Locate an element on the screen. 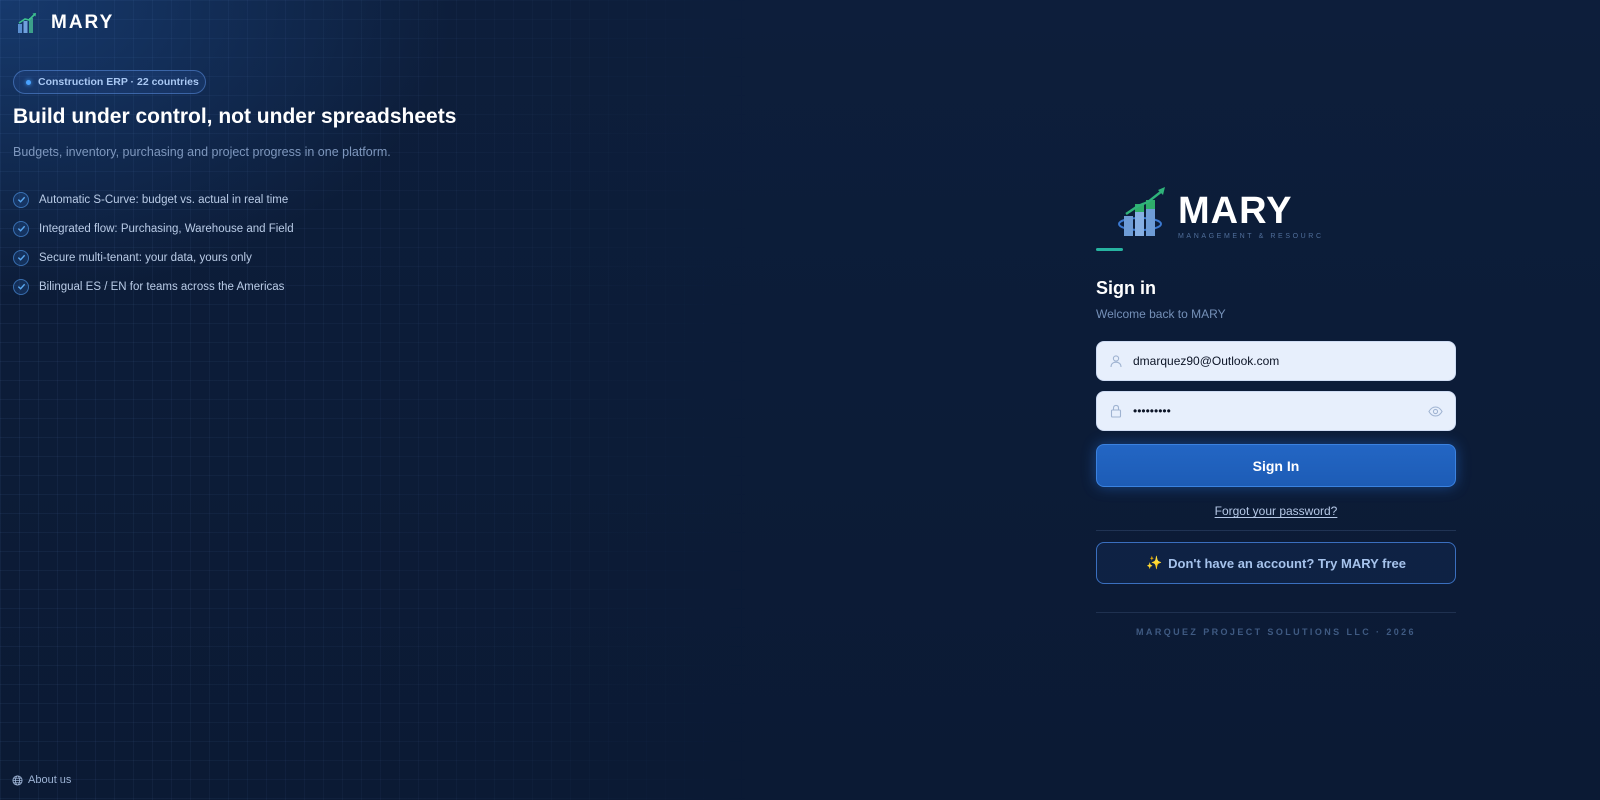  password-field is located at coordinates (1276, 411).